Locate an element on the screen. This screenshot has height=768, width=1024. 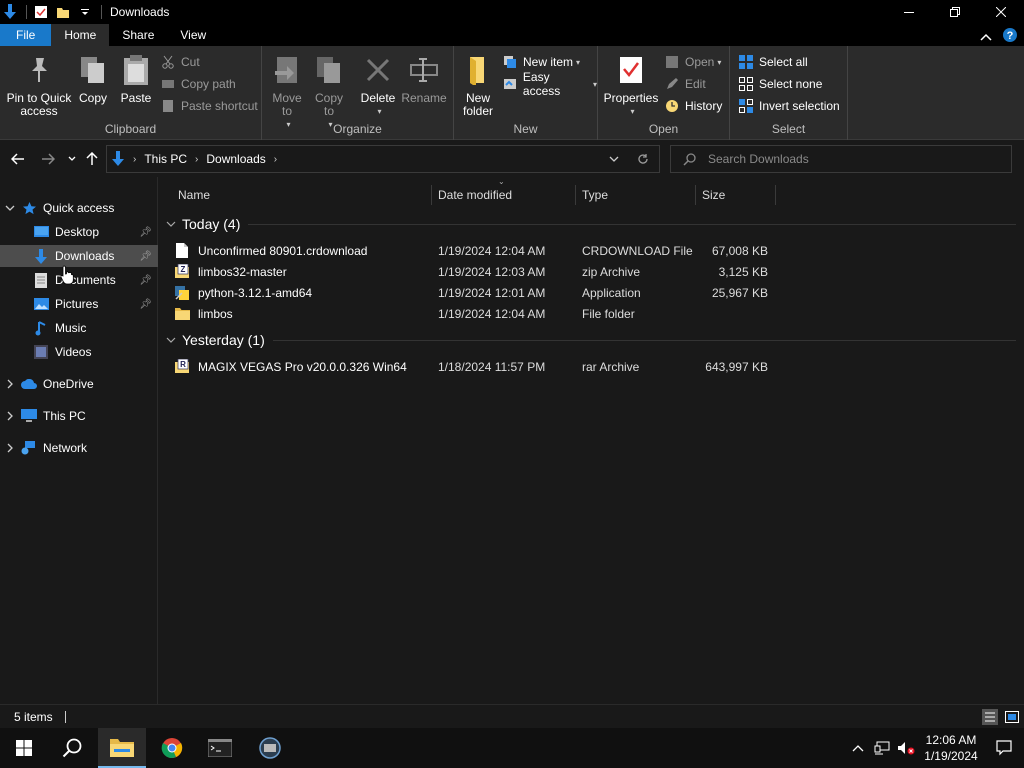
restore-button is located at coordinates (955, 12).